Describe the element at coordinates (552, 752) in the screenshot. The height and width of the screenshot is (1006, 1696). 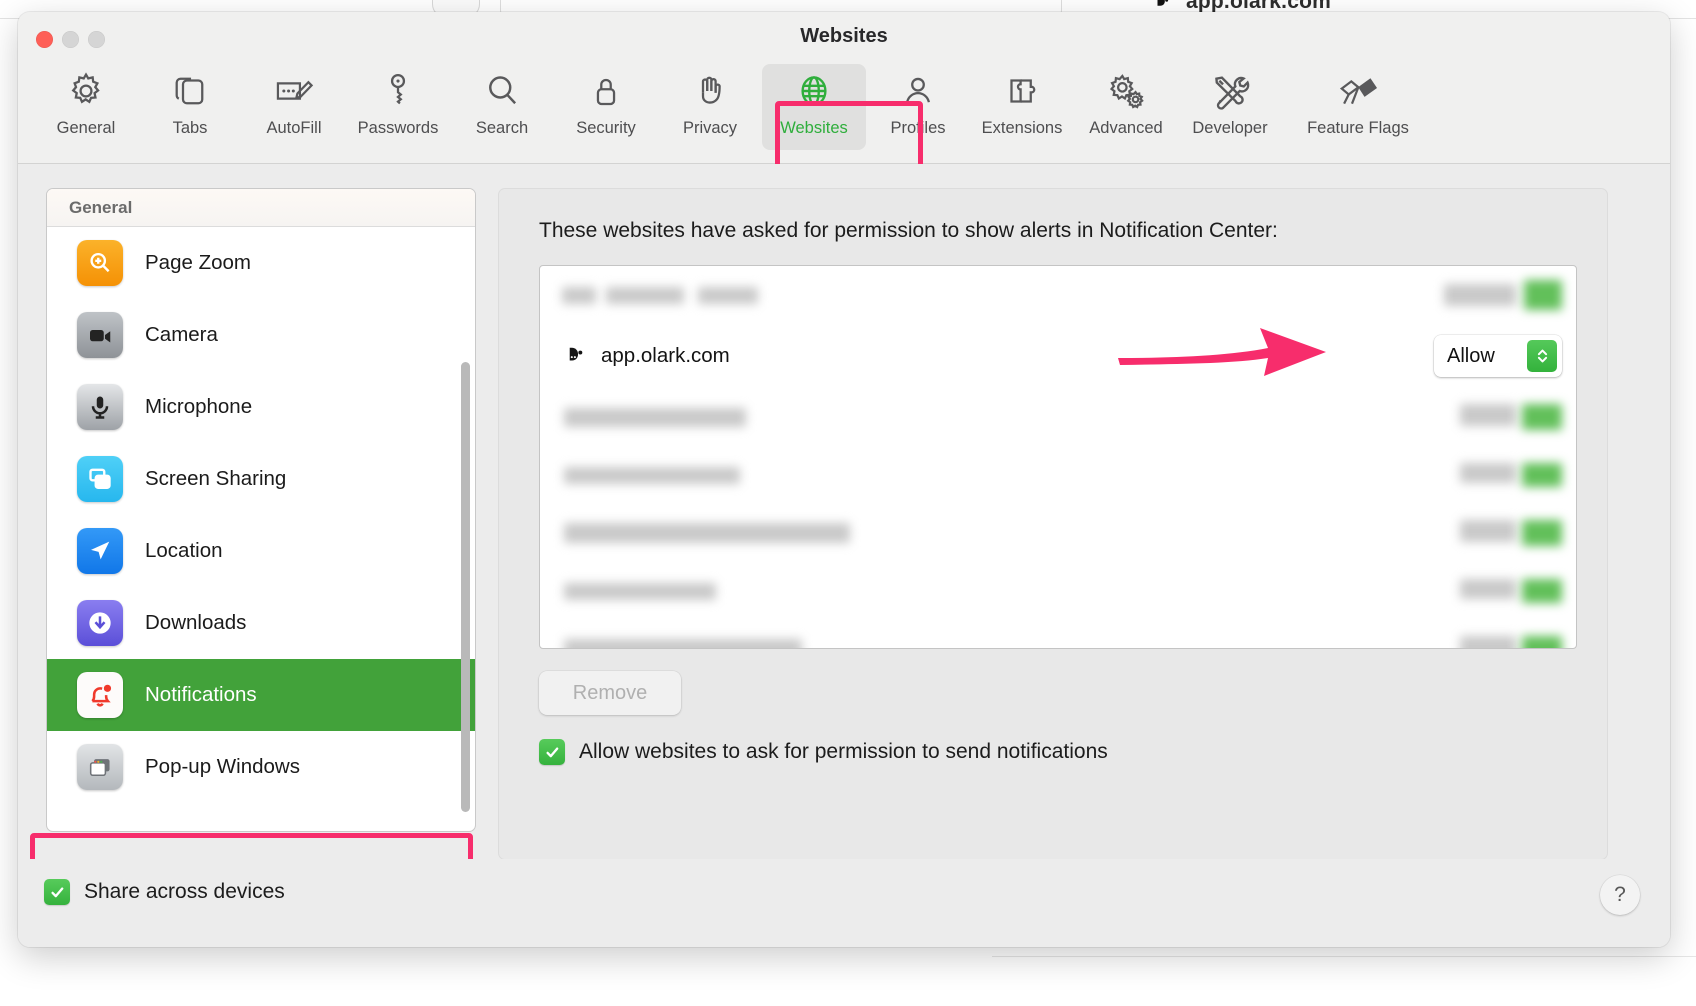
I see `ask-permission-checkbox` at that location.